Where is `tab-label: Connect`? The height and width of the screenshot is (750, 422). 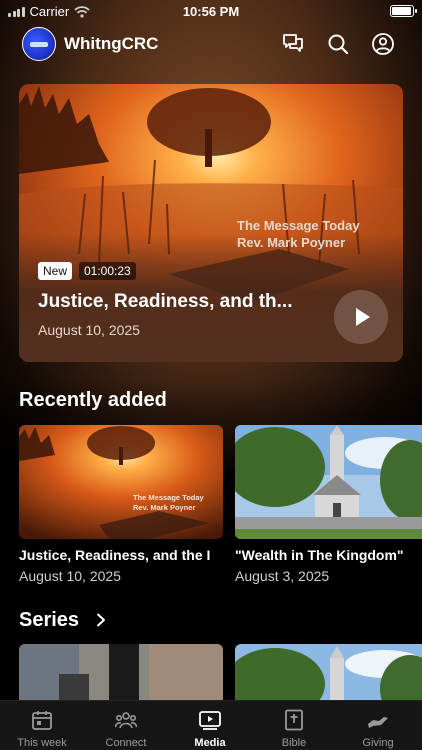 tab-label: Connect is located at coordinates (126, 743).